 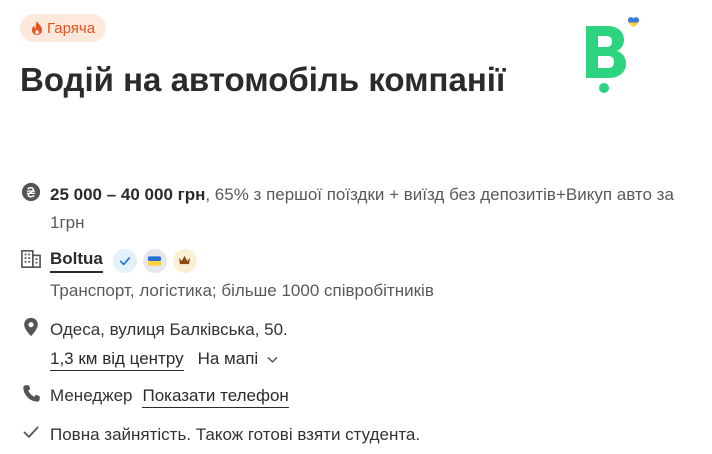 What do you see at coordinates (169, 329) in the screenshot?
I see `address-text: Одеса, вулиця Балківська, 50.` at bounding box center [169, 329].